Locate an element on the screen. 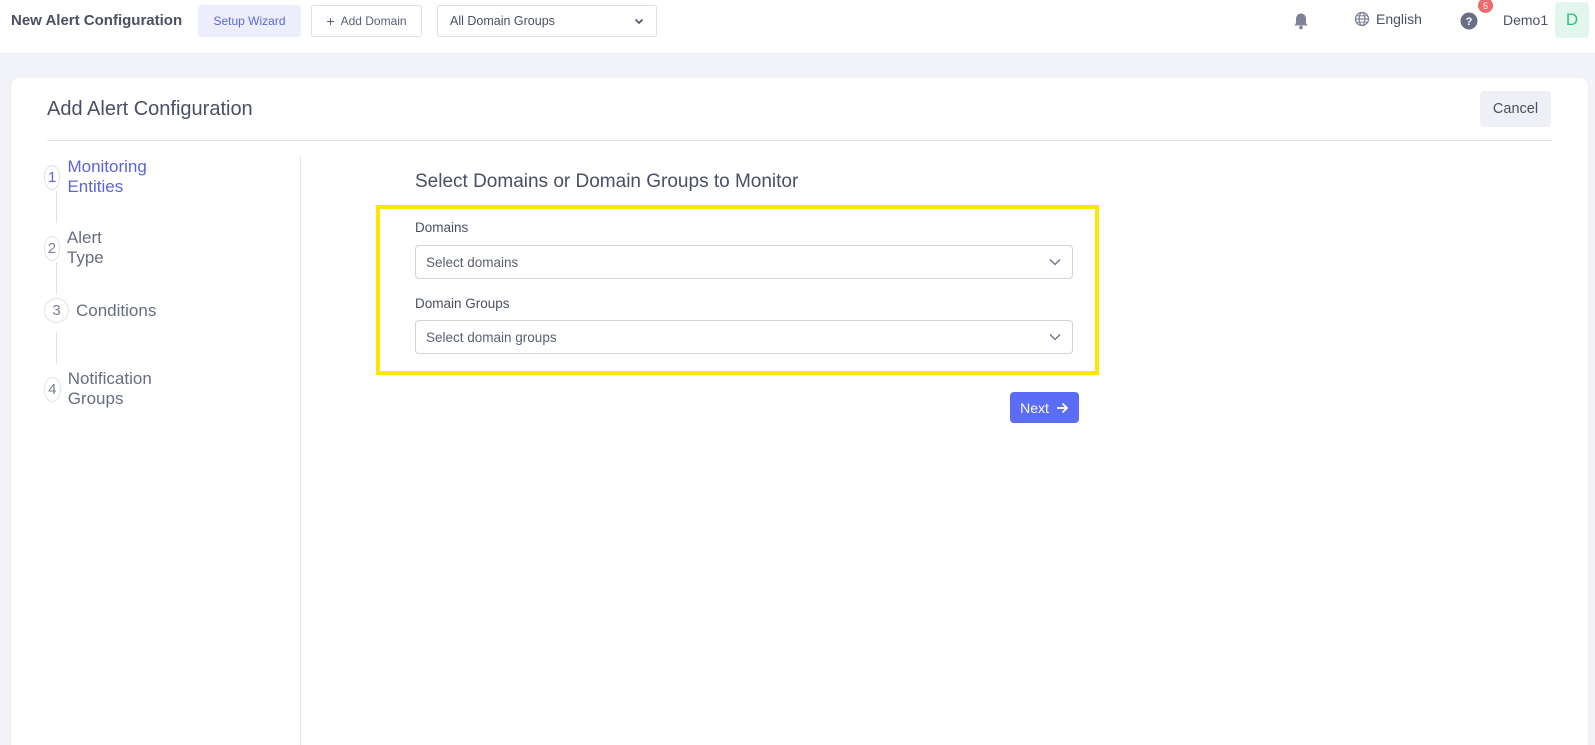 Image resolution: width=1595 pixels, height=745 pixels. step-number: 4 is located at coordinates (52, 389).